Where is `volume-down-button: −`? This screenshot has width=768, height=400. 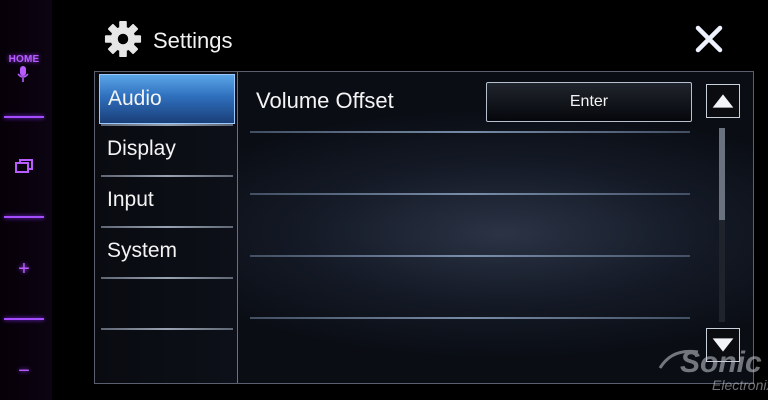
volume-down-button: − is located at coordinates (24, 371).